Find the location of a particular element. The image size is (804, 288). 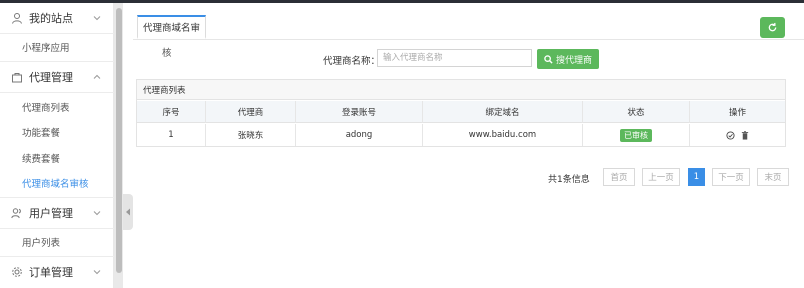

sidebar-group-my-site: 我的站点 is located at coordinates (57, 18).